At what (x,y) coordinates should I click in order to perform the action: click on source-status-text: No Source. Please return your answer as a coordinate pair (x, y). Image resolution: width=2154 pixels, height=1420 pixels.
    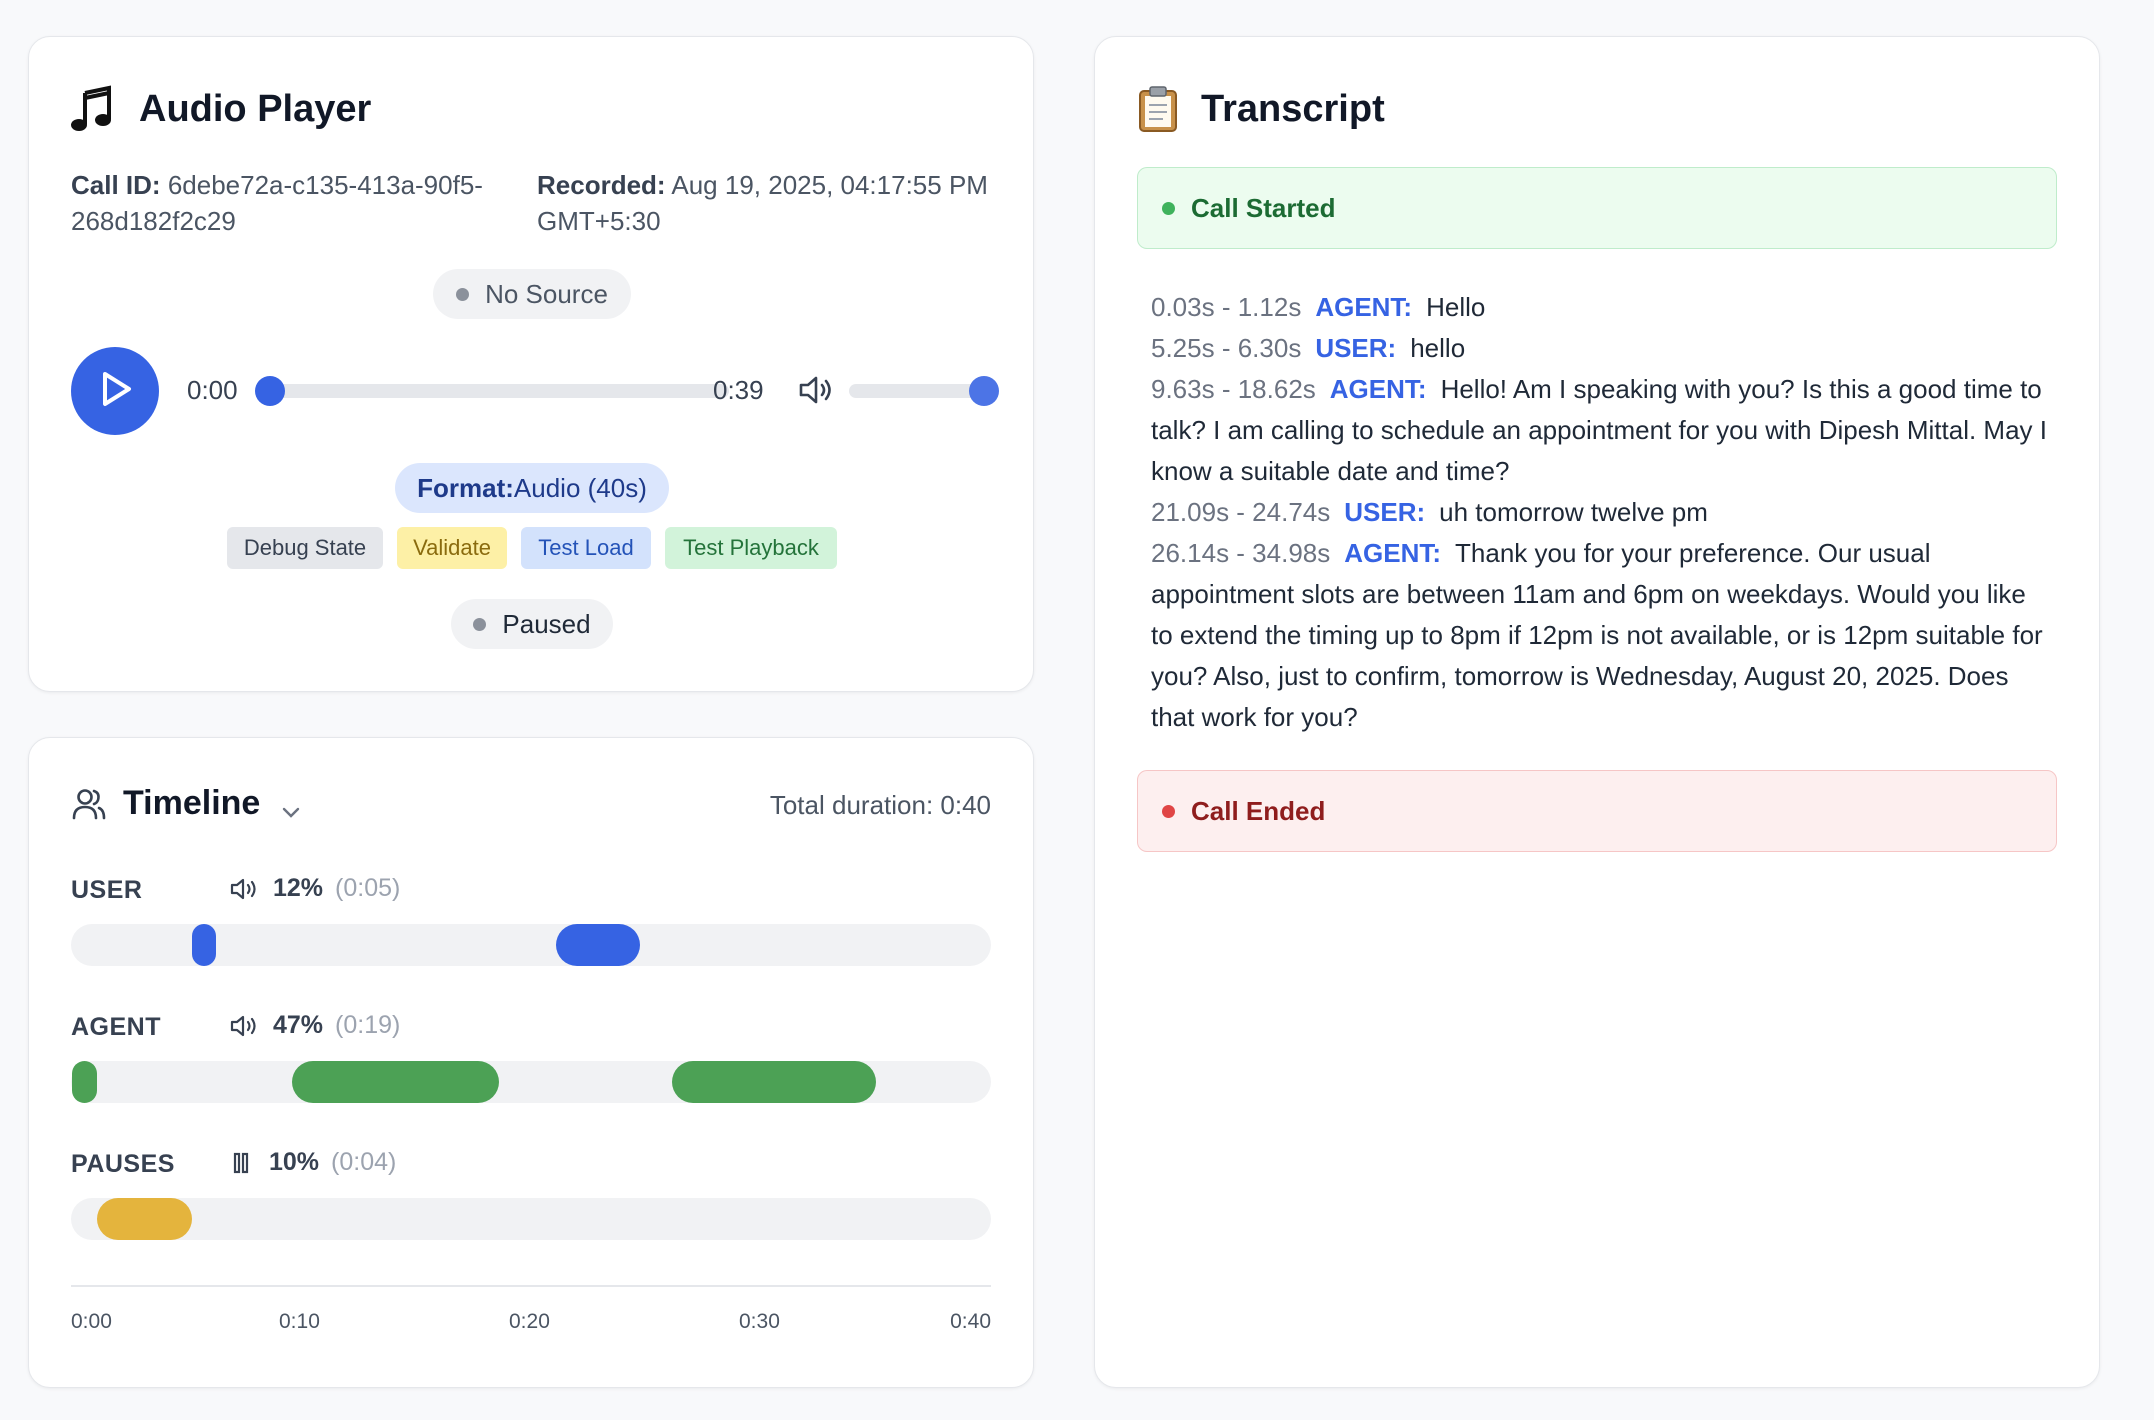
    Looking at the image, I should click on (546, 293).